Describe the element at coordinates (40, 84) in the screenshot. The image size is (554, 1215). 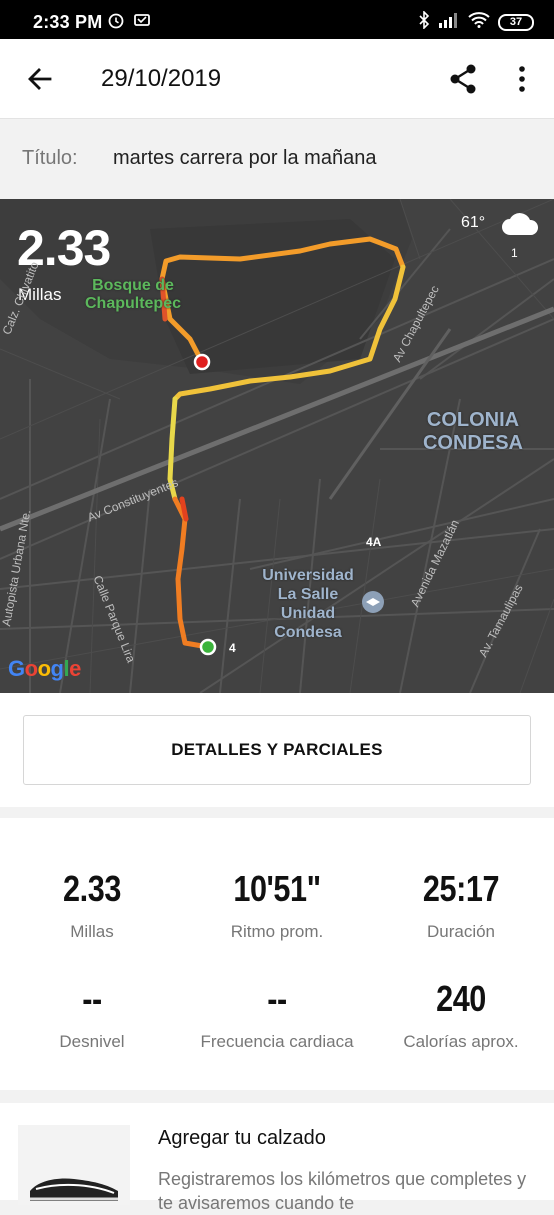
I see `arrow-back-icon` at that location.